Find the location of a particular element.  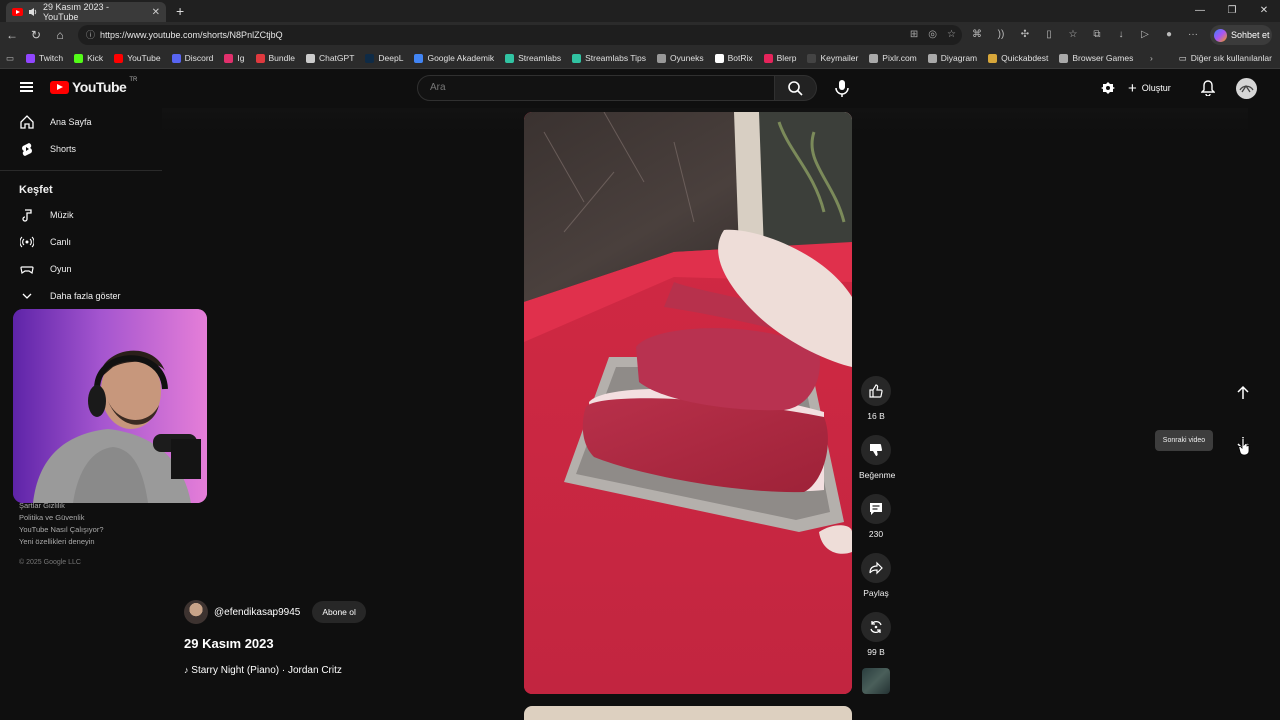

favorites-icon: ☆ is located at coordinates (1073, 35).